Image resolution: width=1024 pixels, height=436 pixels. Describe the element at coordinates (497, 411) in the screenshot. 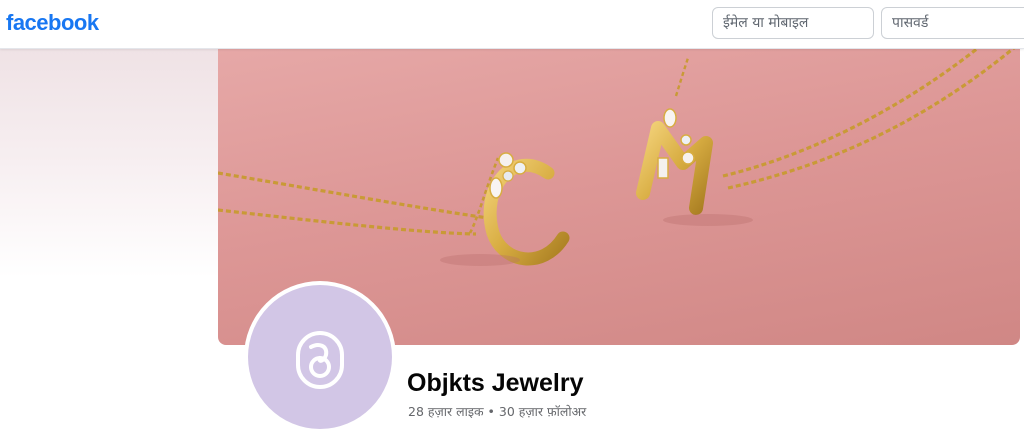

I see `likes-followers-count: 28 हज़ार लाइक • 30 हज़ार फ़ॉलोअर` at that location.